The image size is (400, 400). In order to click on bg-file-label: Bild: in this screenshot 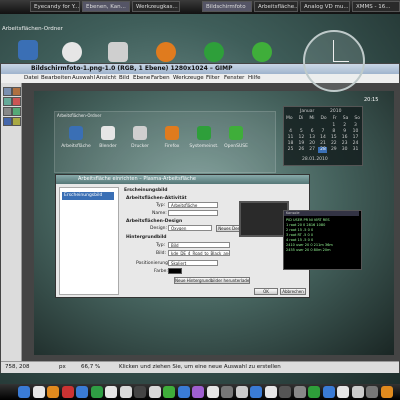, I will do `click(161, 253)`.